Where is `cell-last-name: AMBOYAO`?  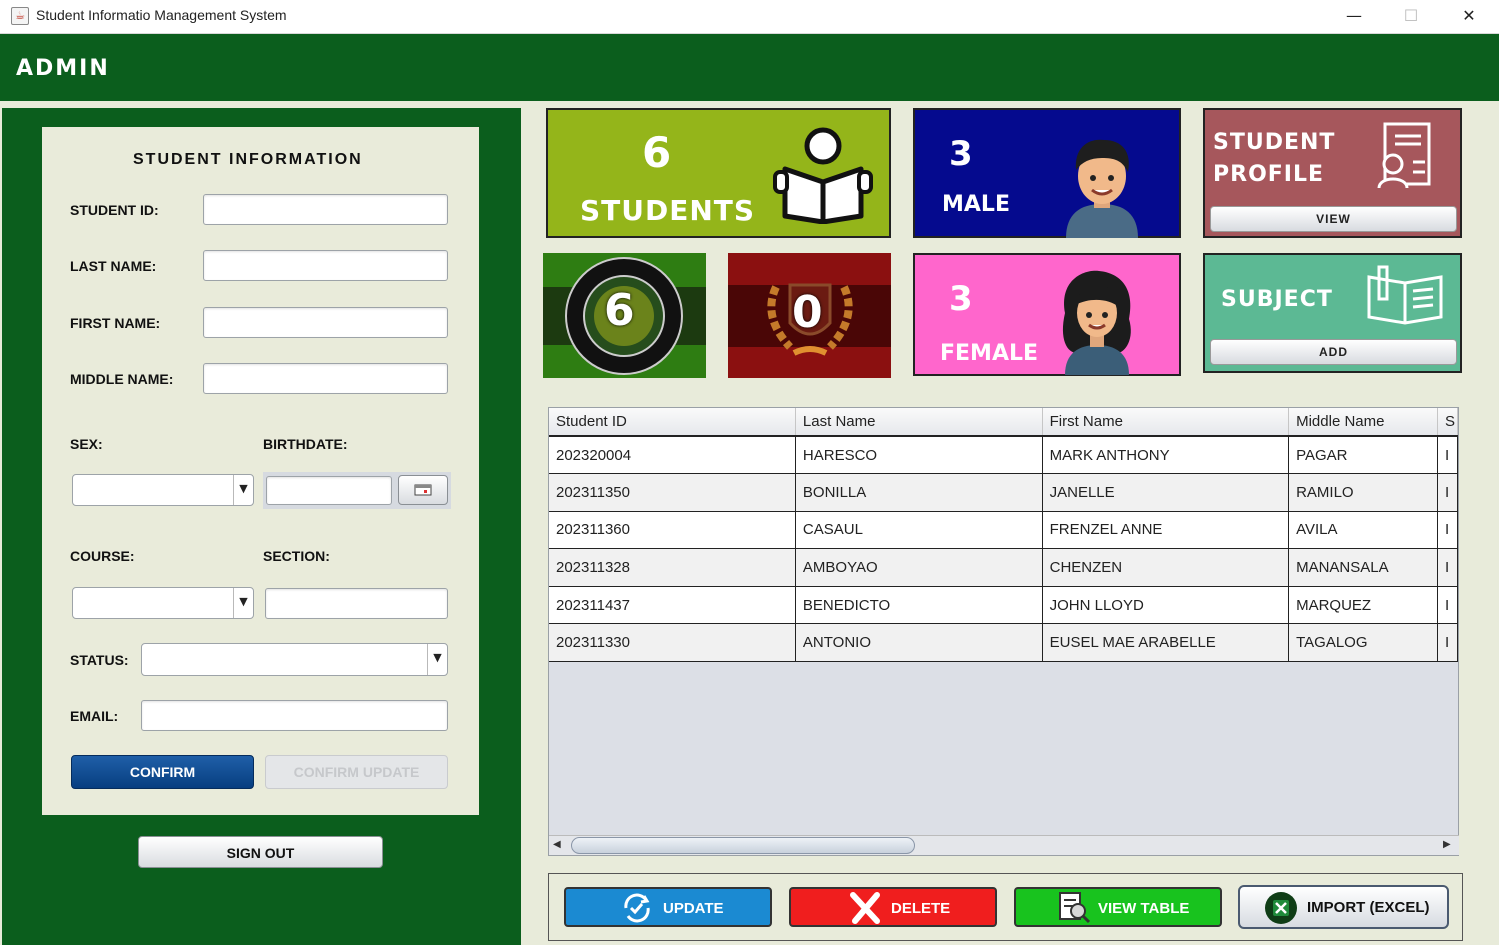
cell-last-name: AMBOYAO is located at coordinates (919, 567).